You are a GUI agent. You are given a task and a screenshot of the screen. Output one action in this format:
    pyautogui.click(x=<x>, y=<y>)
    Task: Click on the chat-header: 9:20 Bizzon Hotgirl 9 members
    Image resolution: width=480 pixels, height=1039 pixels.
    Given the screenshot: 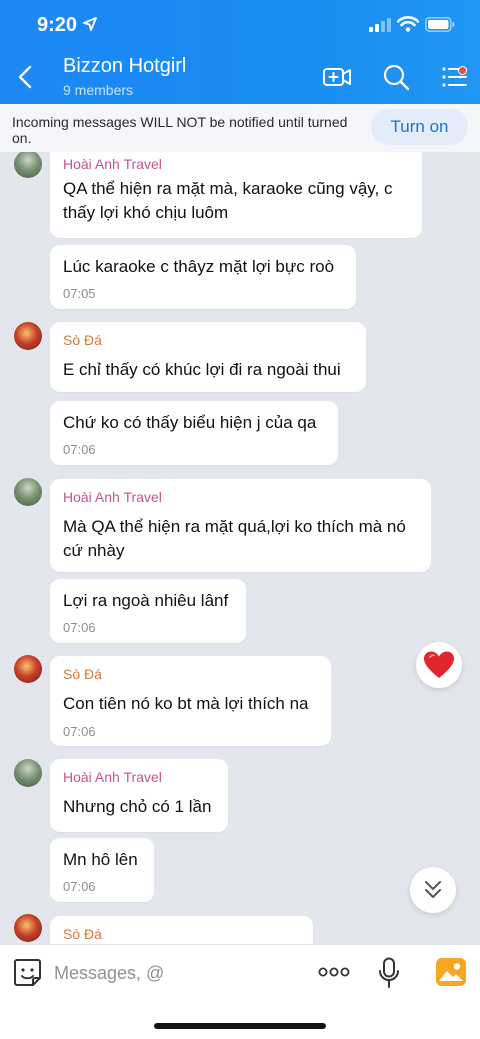 What is the action you would take?
    pyautogui.click(x=240, y=52)
    